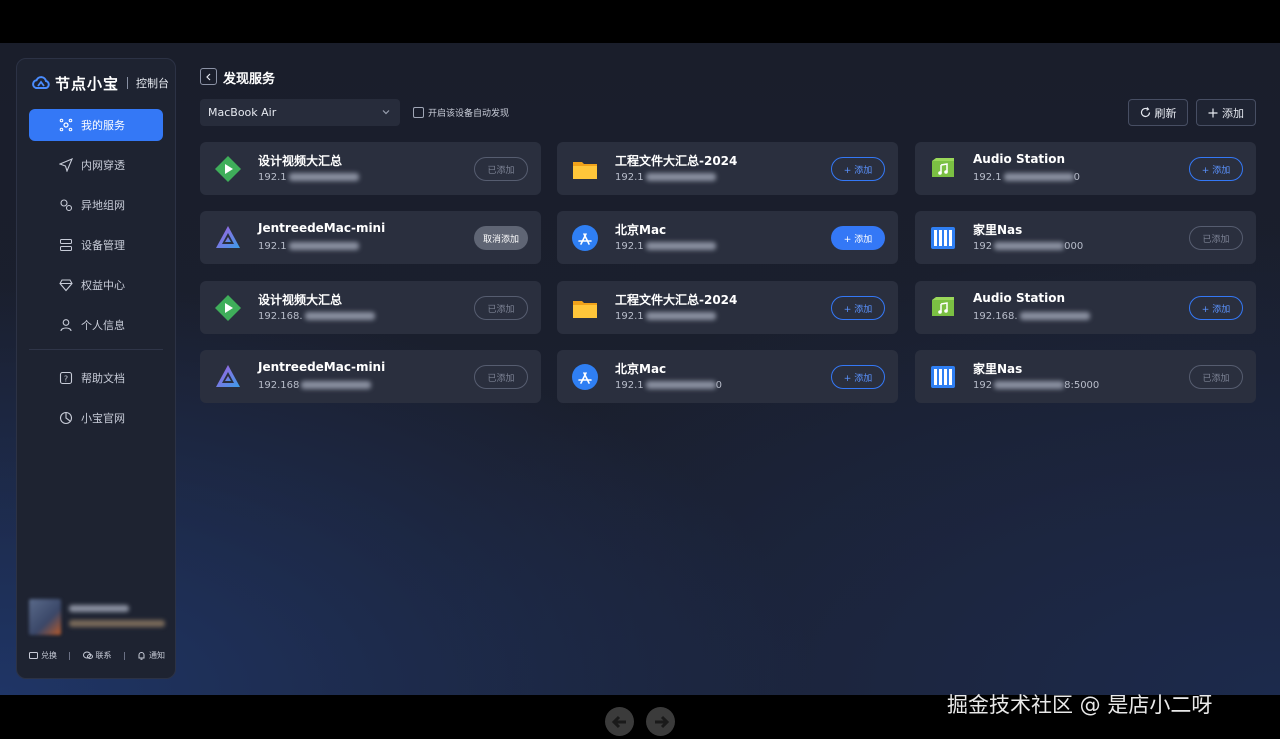 The image size is (1280, 739). I want to click on brand: 节点小宝 控制台, so click(100, 83).